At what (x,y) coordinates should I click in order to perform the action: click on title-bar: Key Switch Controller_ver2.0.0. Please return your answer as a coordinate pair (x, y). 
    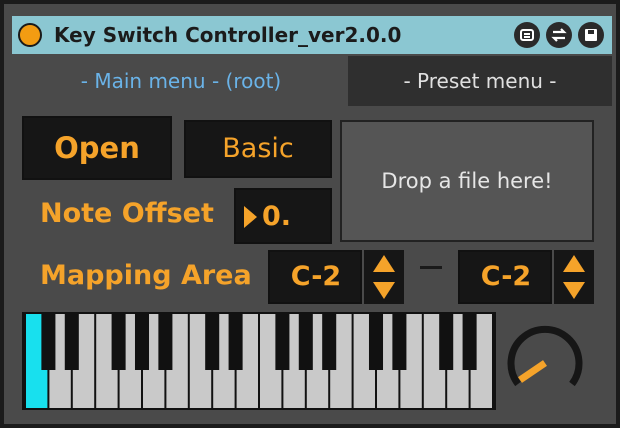
    Looking at the image, I should click on (312, 35).